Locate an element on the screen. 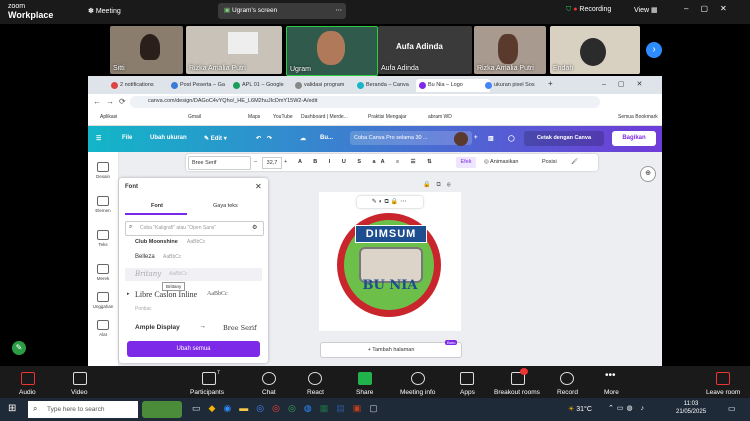 This screenshot has height=421, width=750. assistant-icon: ⊕ is located at coordinates (648, 174).